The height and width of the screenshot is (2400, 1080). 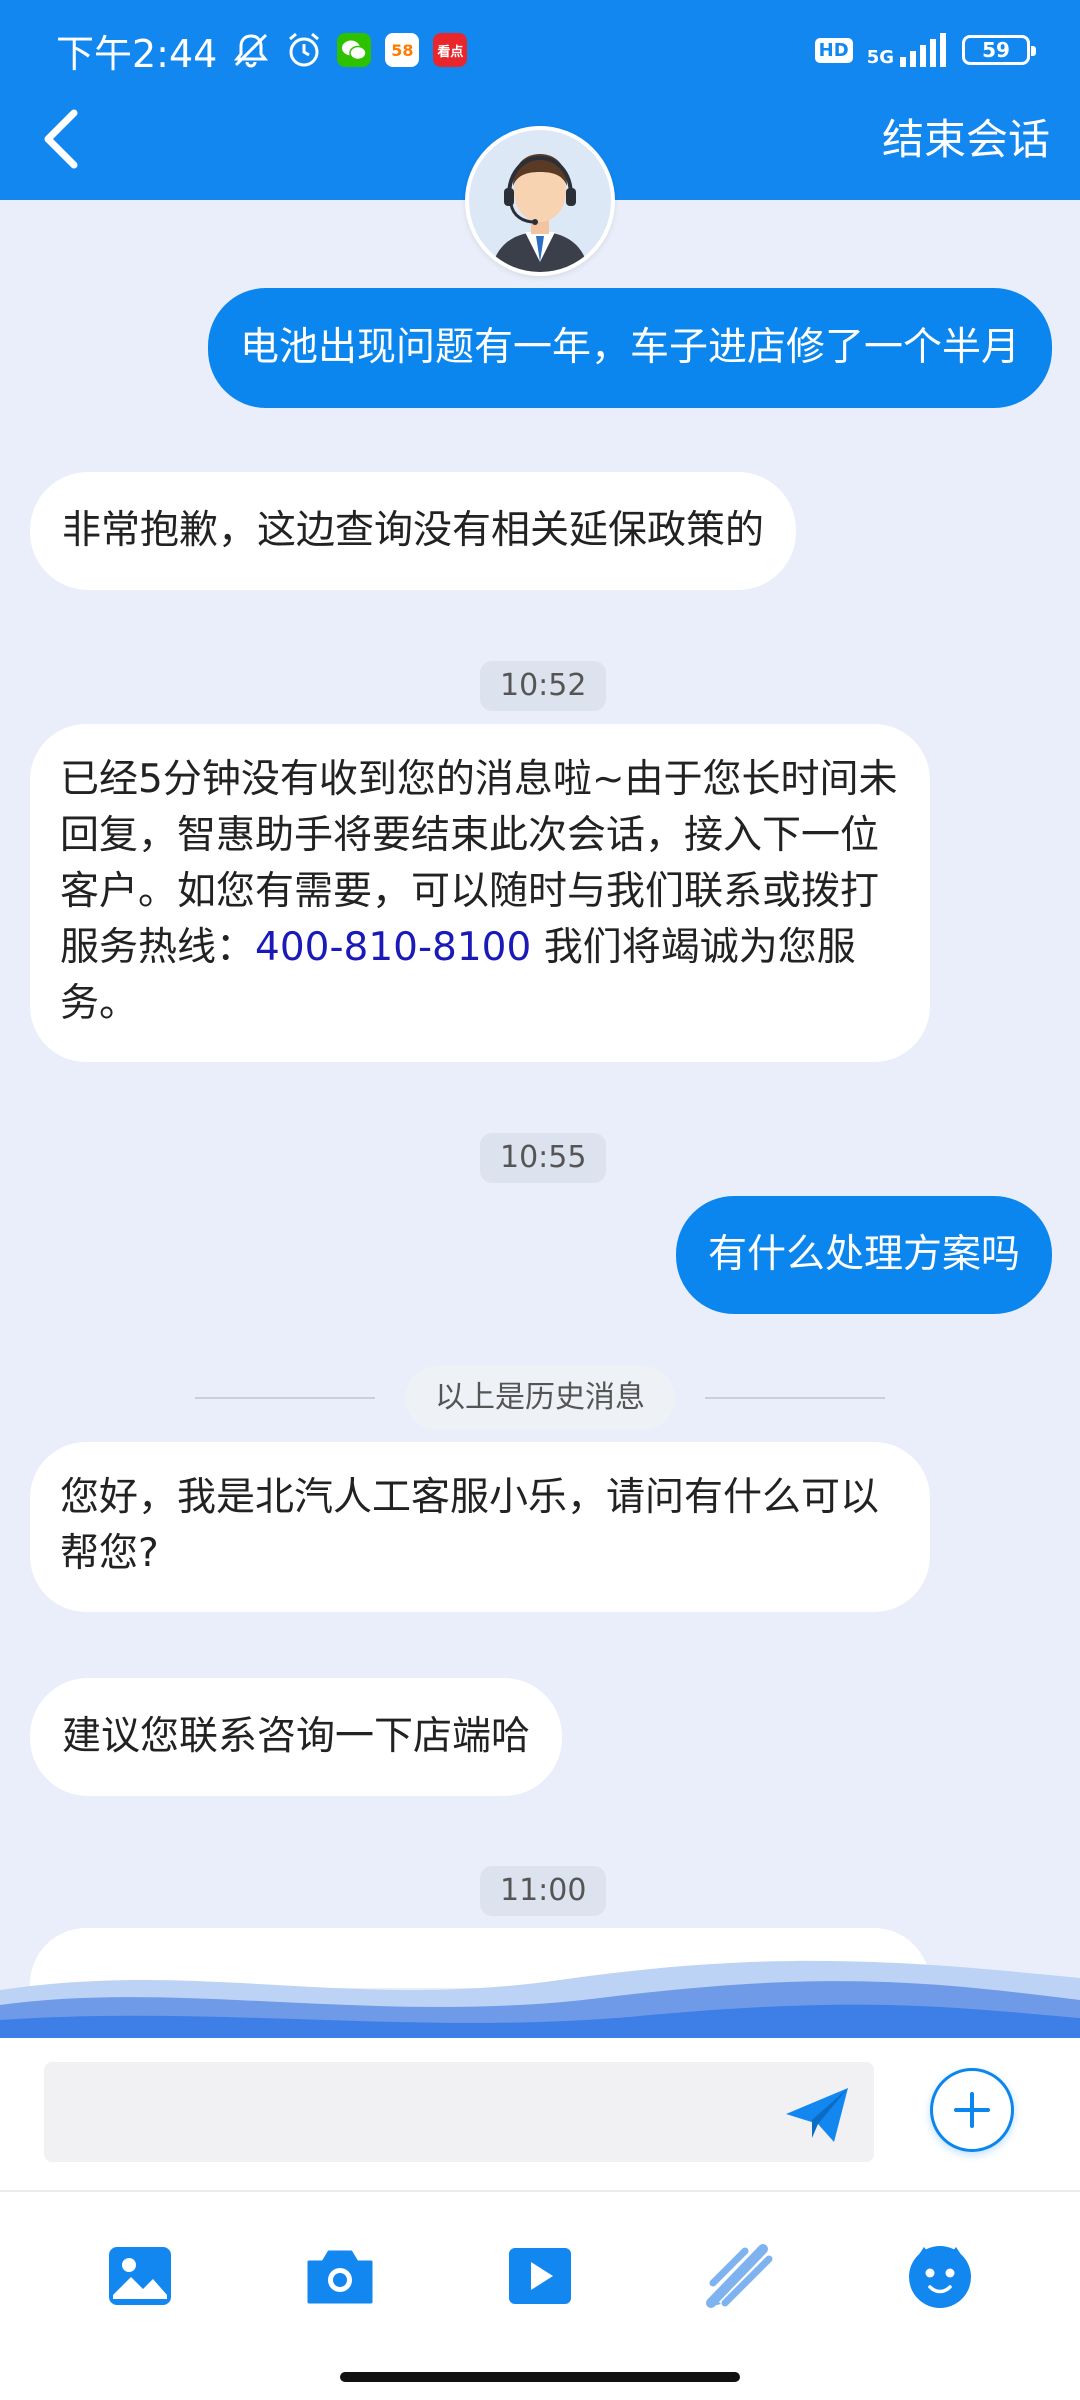 I want to click on input-bar, so click(x=540, y=2114).